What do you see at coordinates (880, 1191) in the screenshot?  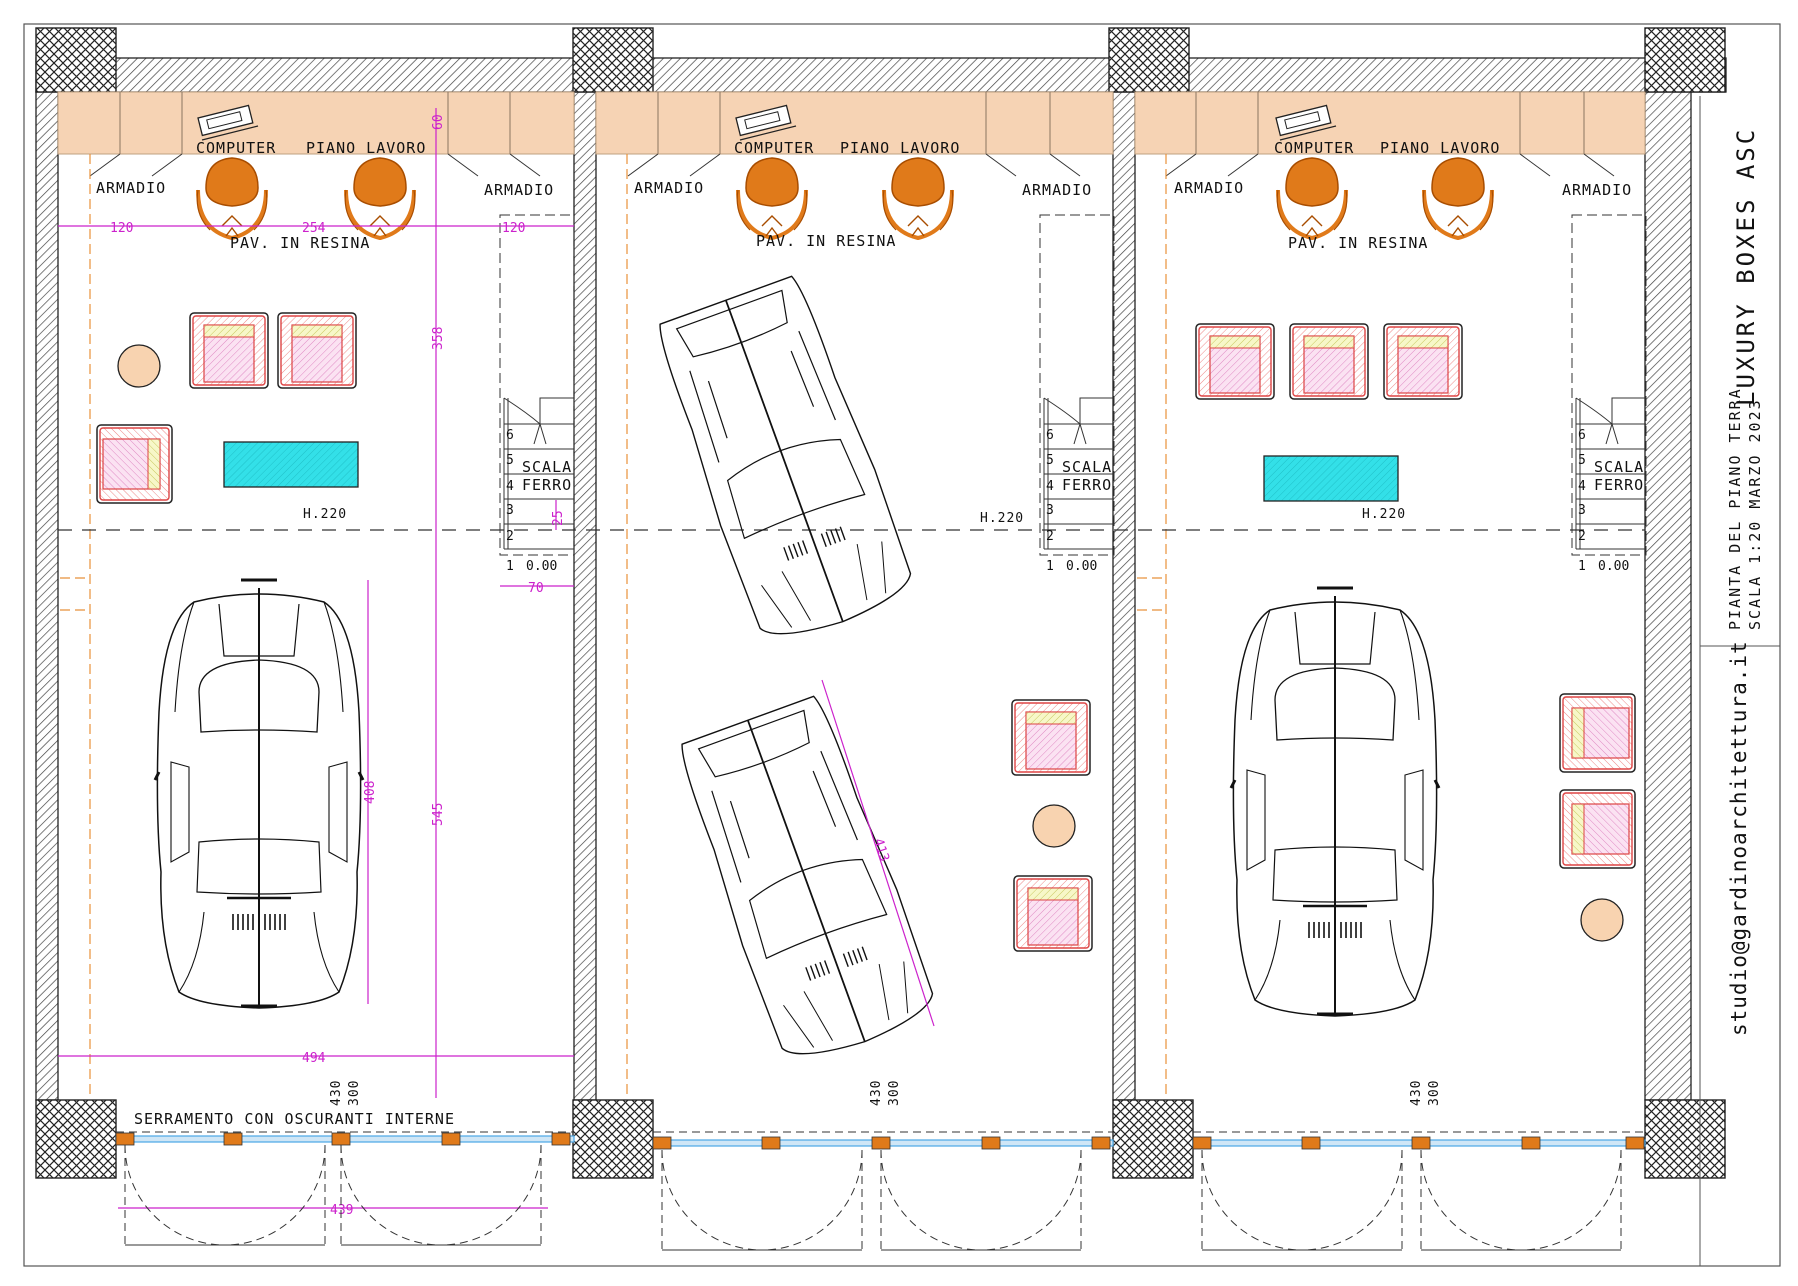 I see `front-windows` at bounding box center [880, 1191].